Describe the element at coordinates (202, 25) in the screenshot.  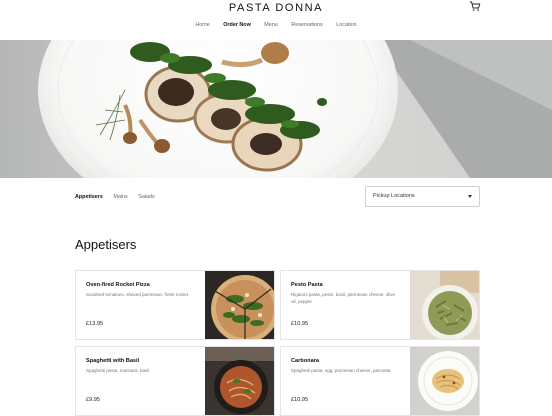
I see `nav-home: Home` at that location.